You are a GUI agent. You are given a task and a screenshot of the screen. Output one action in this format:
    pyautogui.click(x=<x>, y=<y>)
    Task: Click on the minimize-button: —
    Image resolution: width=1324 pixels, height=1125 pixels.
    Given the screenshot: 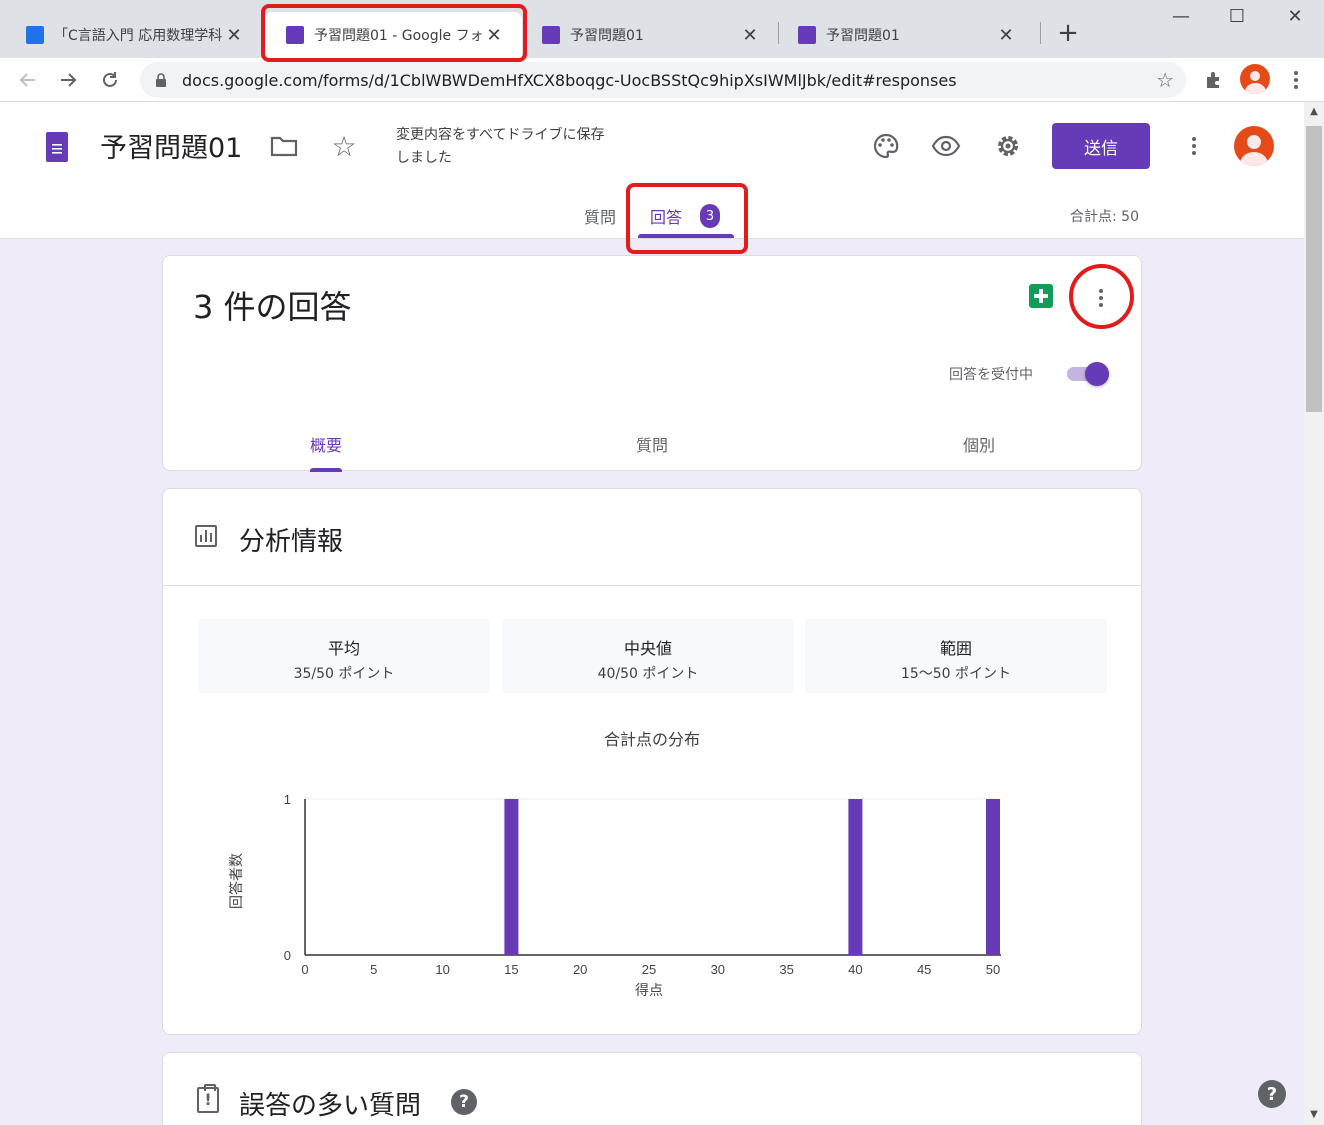 What is the action you would take?
    pyautogui.click(x=1181, y=16)
    